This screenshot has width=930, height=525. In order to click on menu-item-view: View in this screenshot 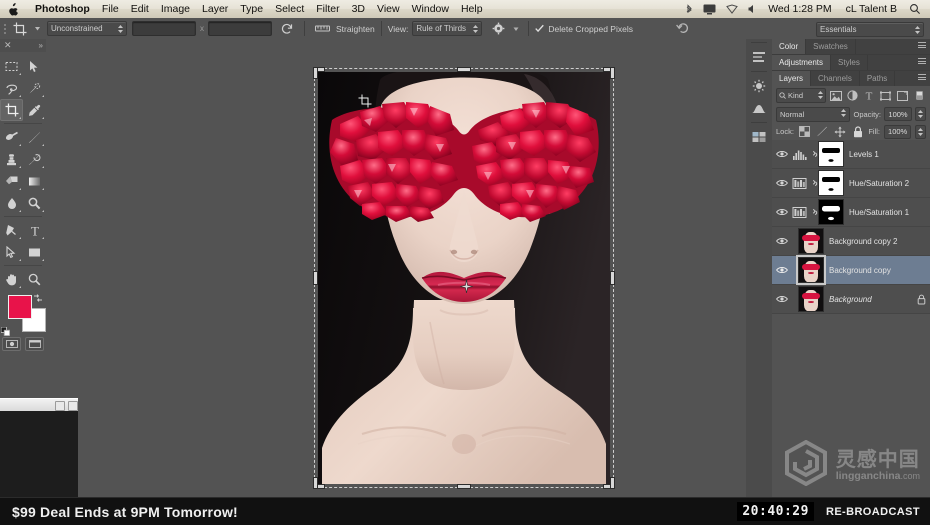, I will do `click(388, 9)`.